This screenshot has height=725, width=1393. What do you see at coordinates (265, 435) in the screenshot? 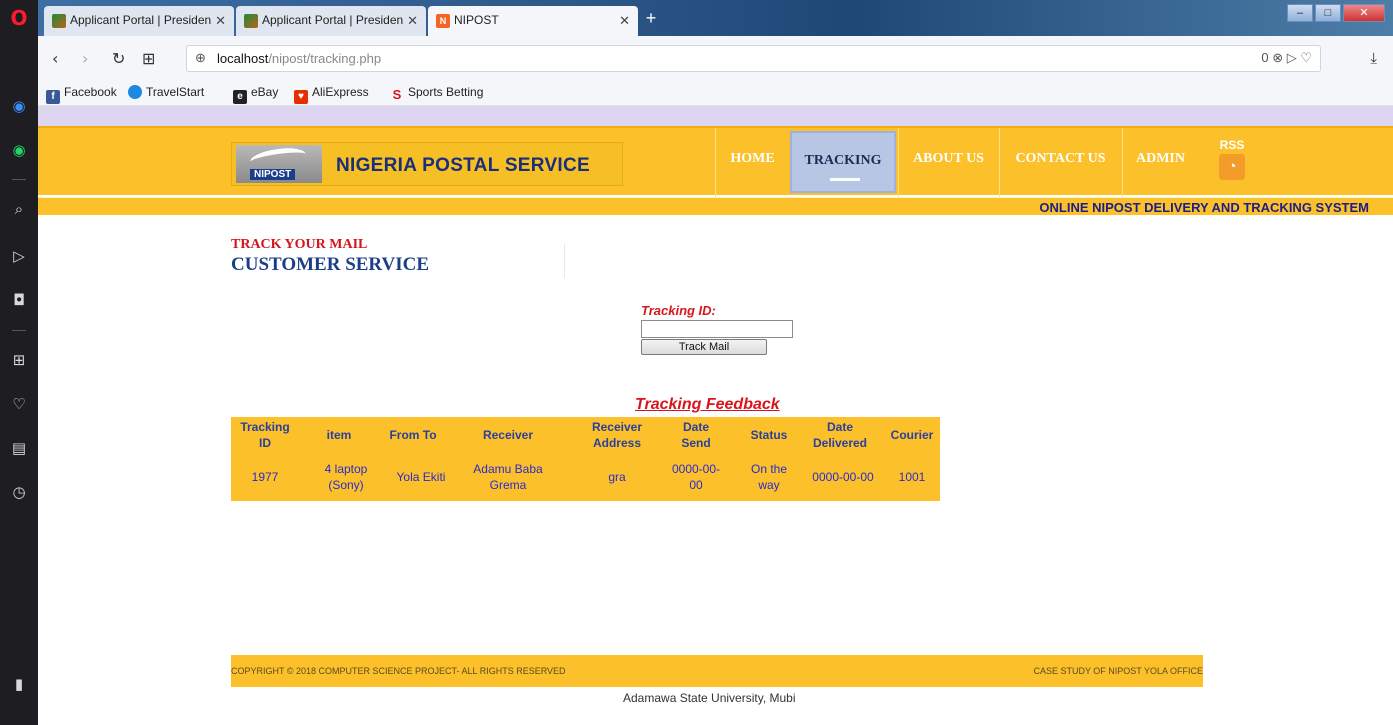
I see `table-header: Tracking ID` at bounding box center [265, 435].